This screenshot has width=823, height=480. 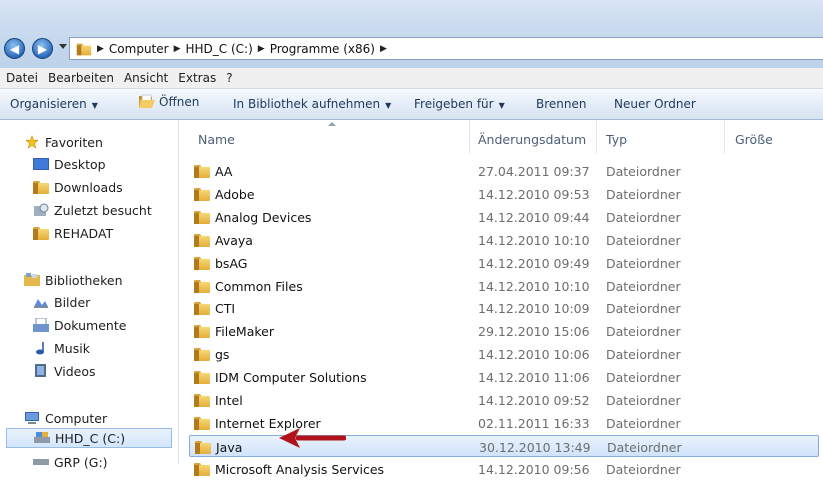 What do you see at coordinates (63, 142) in the screenshot?
I see `sidebar-favorites: Favoriten` at bounding box center [63, 142].